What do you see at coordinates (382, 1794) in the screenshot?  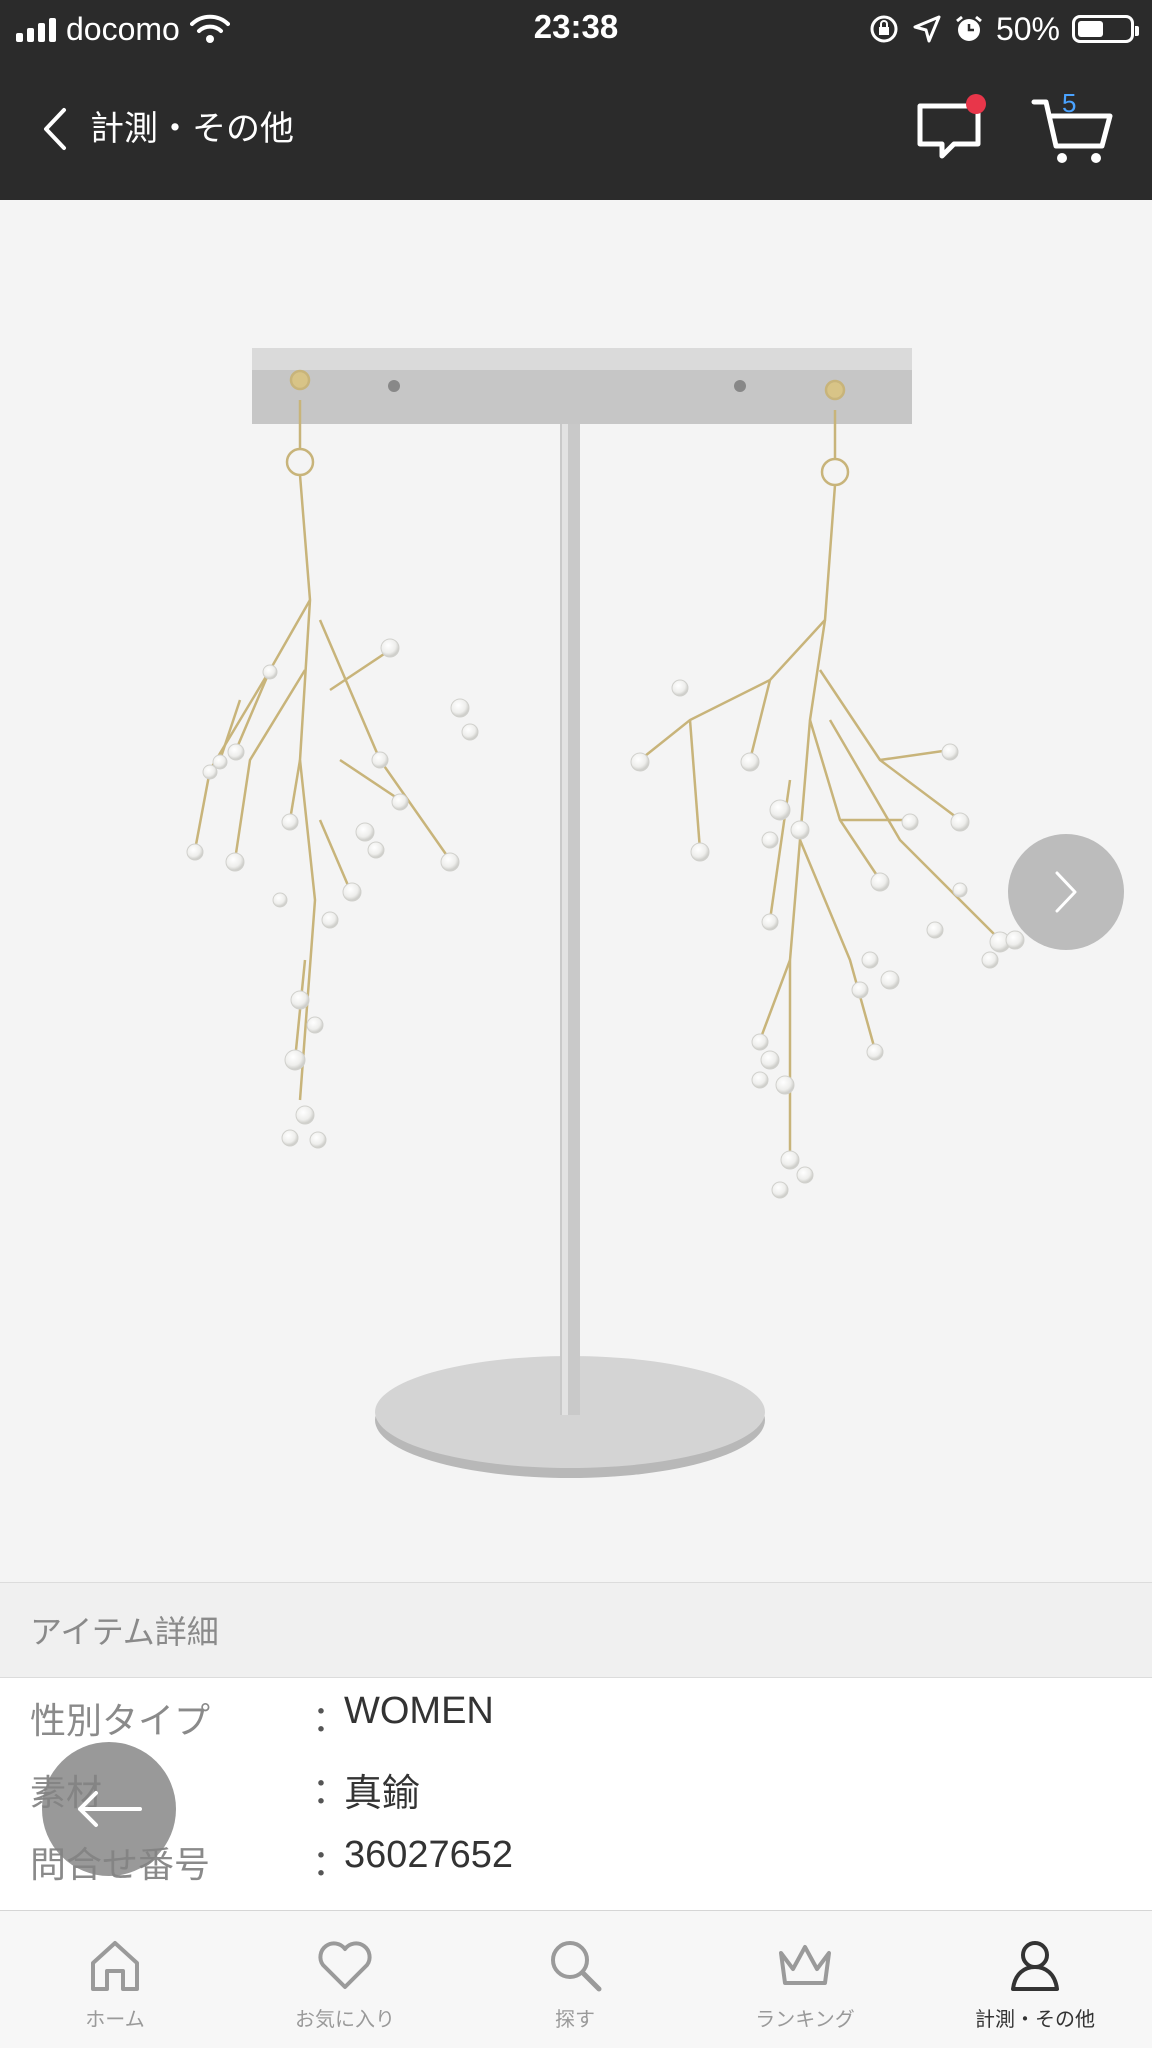 I see `detail-value: 真鍮` at bounding box center [382, 1794].